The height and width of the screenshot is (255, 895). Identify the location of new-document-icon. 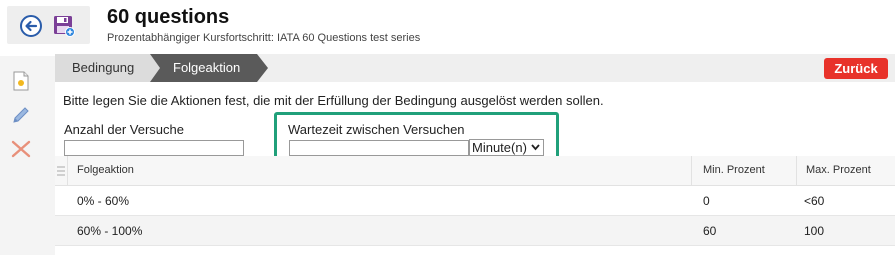
(21, 81).